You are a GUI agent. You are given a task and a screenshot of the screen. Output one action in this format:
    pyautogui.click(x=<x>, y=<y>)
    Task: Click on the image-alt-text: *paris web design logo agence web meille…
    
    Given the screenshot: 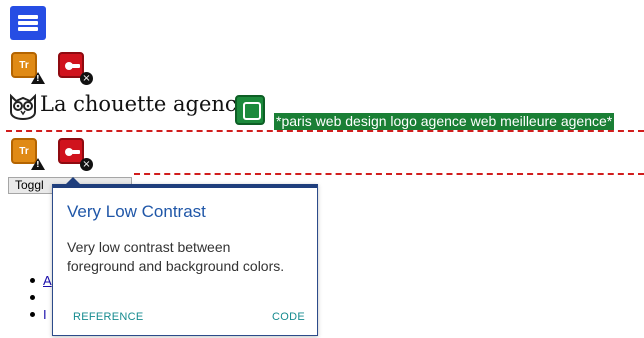 What is the action you would take?
    pyautogui.click(x=444, y=121)
    